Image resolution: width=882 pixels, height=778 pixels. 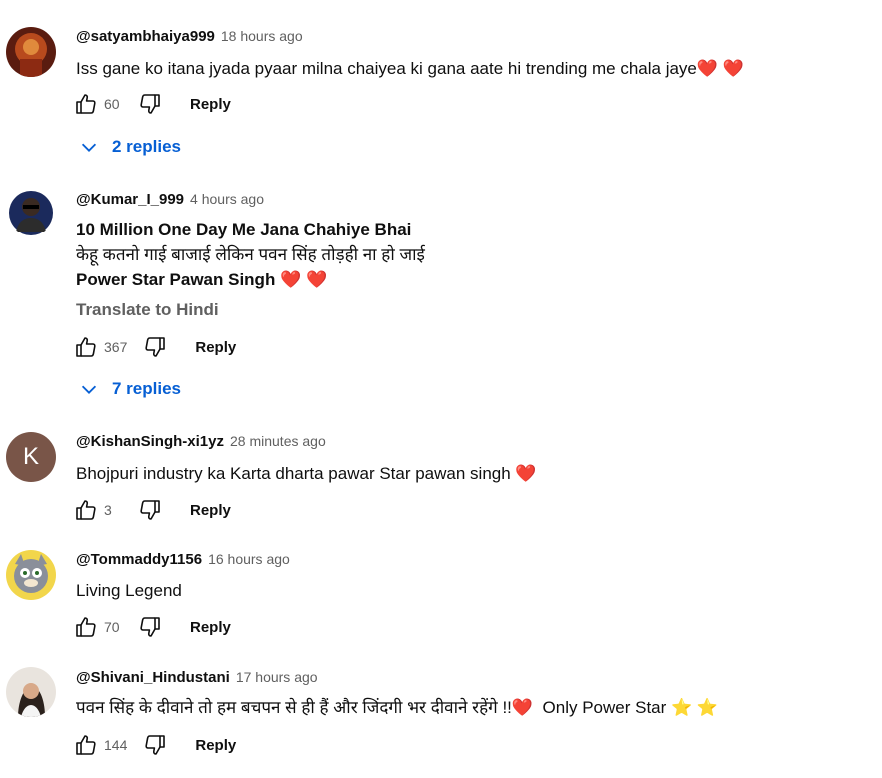 What do you see at coordinates (153, 677) in the screenshot?
I see `comment-author: @Shivani_Hindustani` at bounding box center [153, 677].